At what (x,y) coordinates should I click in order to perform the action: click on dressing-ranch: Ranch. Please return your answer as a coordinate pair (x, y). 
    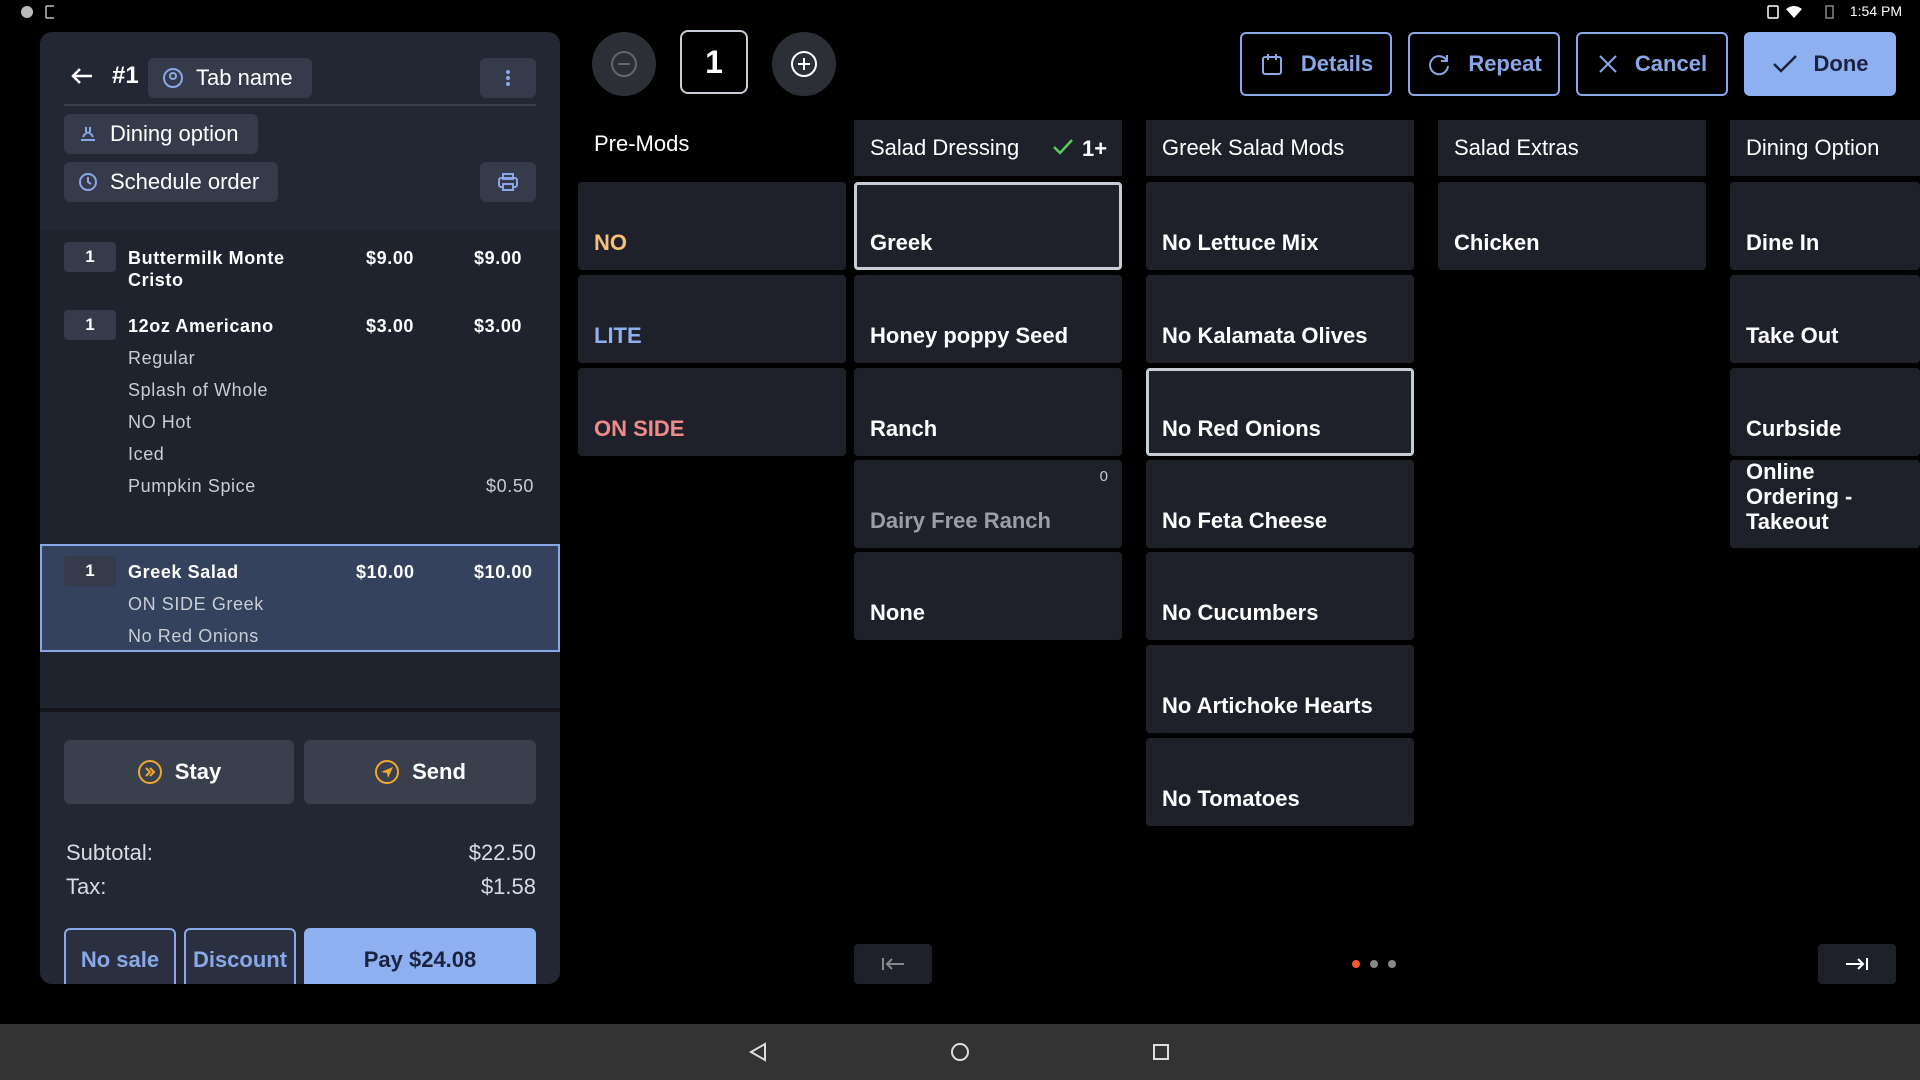
    Looking at the image, I should click on (988, 412).